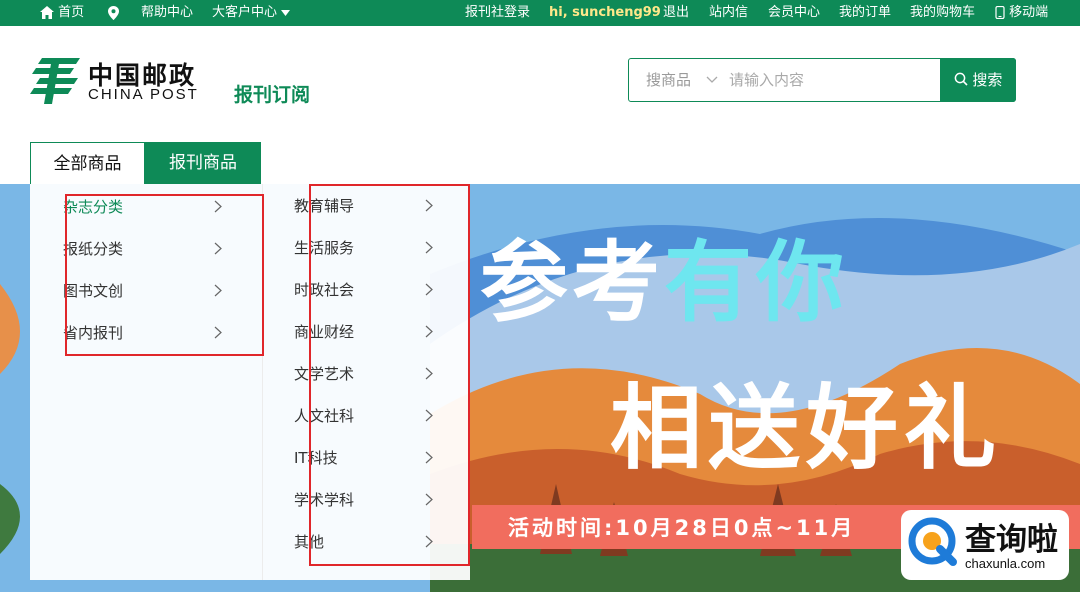  Describe the element at coordinates (143, 94) in the screenshot. I see `logo-english-text: CHINA POST` at that location.